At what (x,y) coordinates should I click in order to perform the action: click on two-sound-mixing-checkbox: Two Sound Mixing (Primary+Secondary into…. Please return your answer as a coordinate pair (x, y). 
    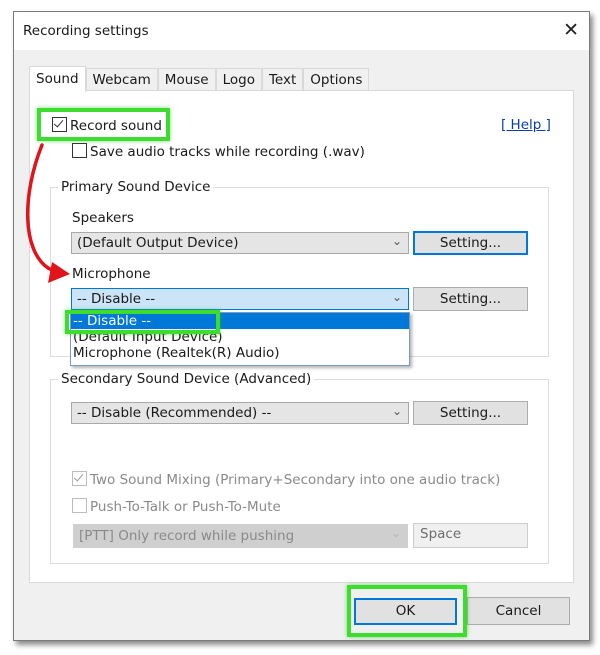
    Looking at the image, I should click on (286, 479).